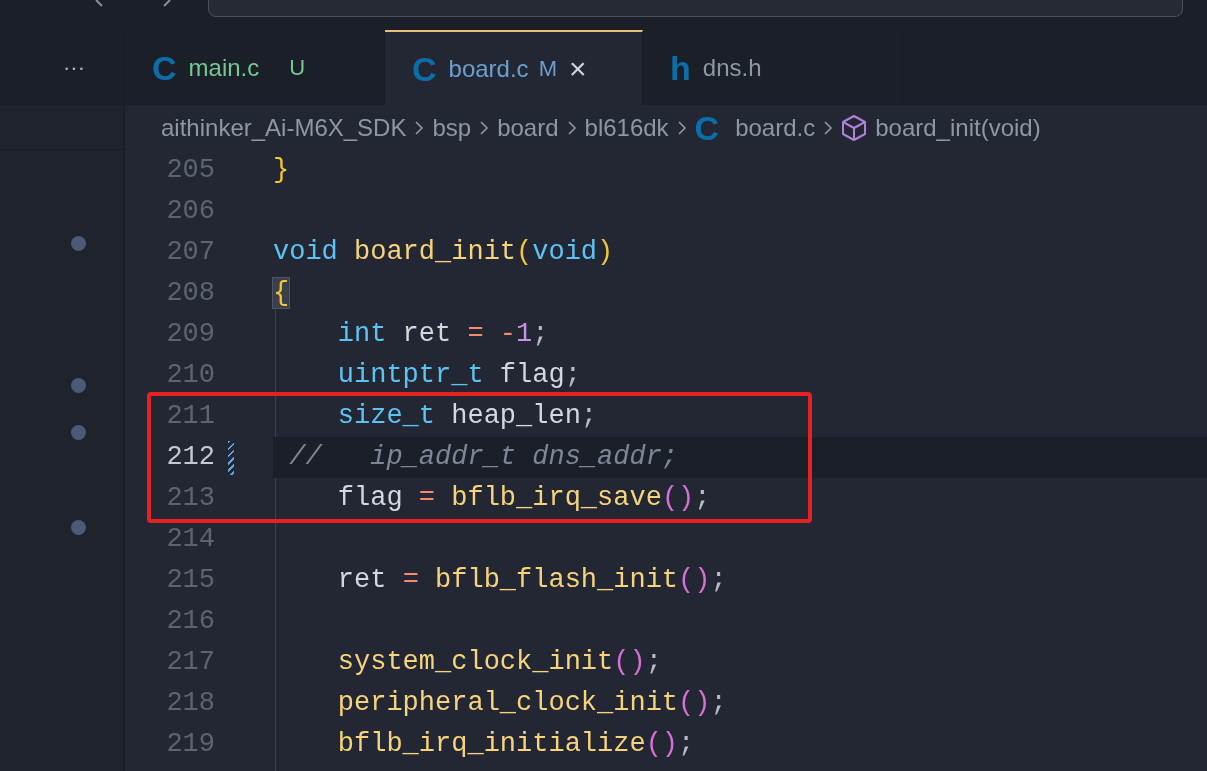 The width and height of the screenshot is (1207, 771). What do you see at coordinates (190, 663) in the screenshot?
I see `line-number: 217` at bounding box center [190, 663].